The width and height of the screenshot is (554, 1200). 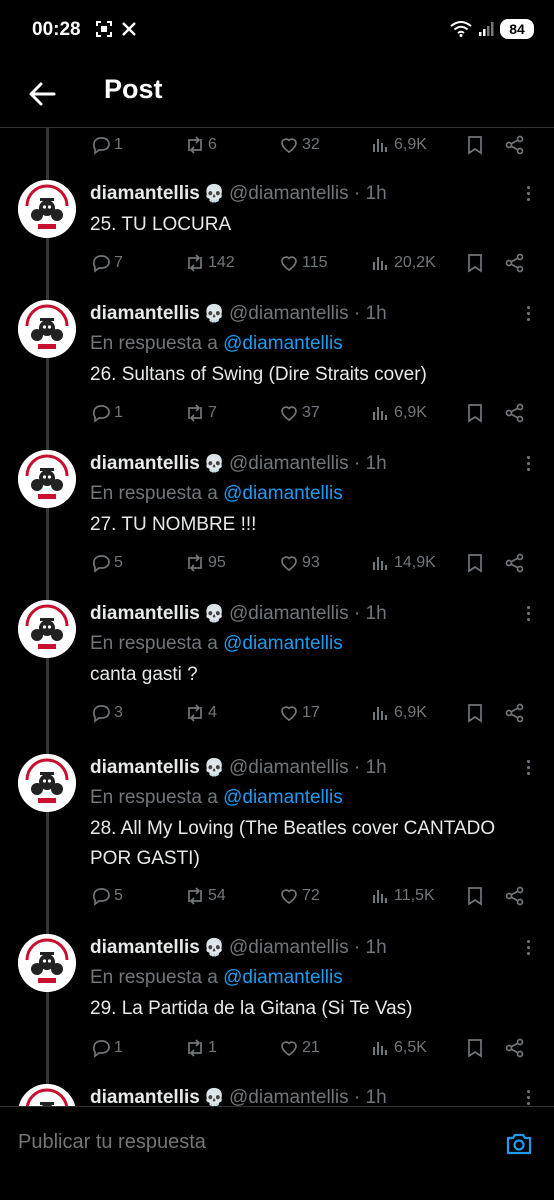 I want to click on views-button: 14,9K, so click(x=403, y=563).